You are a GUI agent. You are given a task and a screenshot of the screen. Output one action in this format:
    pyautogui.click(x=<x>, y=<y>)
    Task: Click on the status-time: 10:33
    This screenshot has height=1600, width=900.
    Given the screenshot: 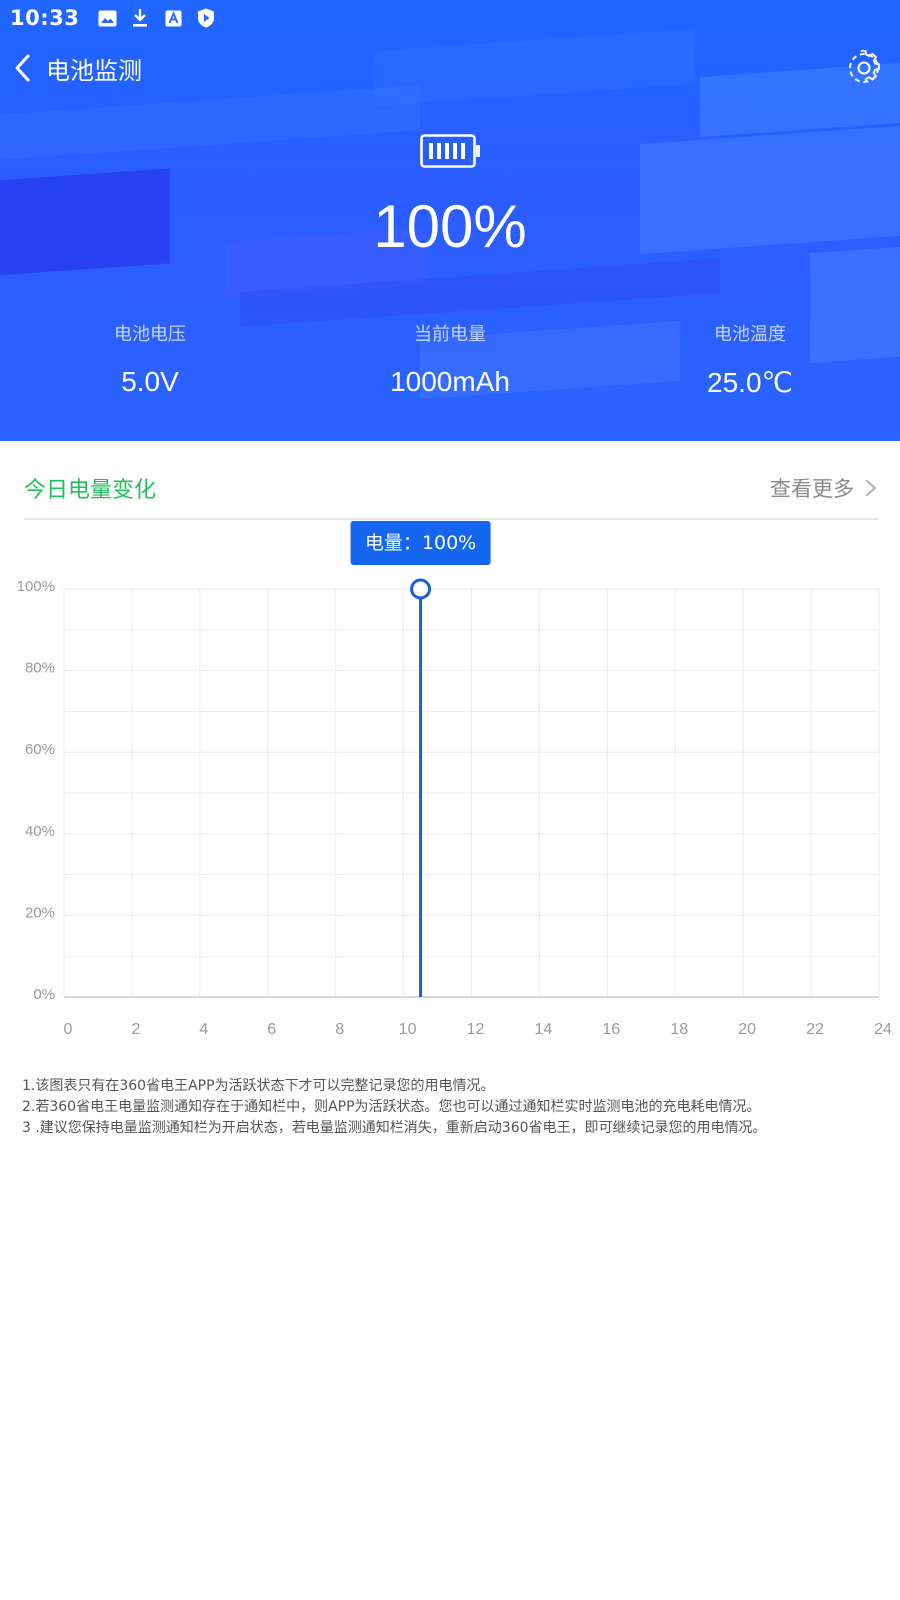 What is the action you would take?
    pyautogui.click(x=45, y=18)
    